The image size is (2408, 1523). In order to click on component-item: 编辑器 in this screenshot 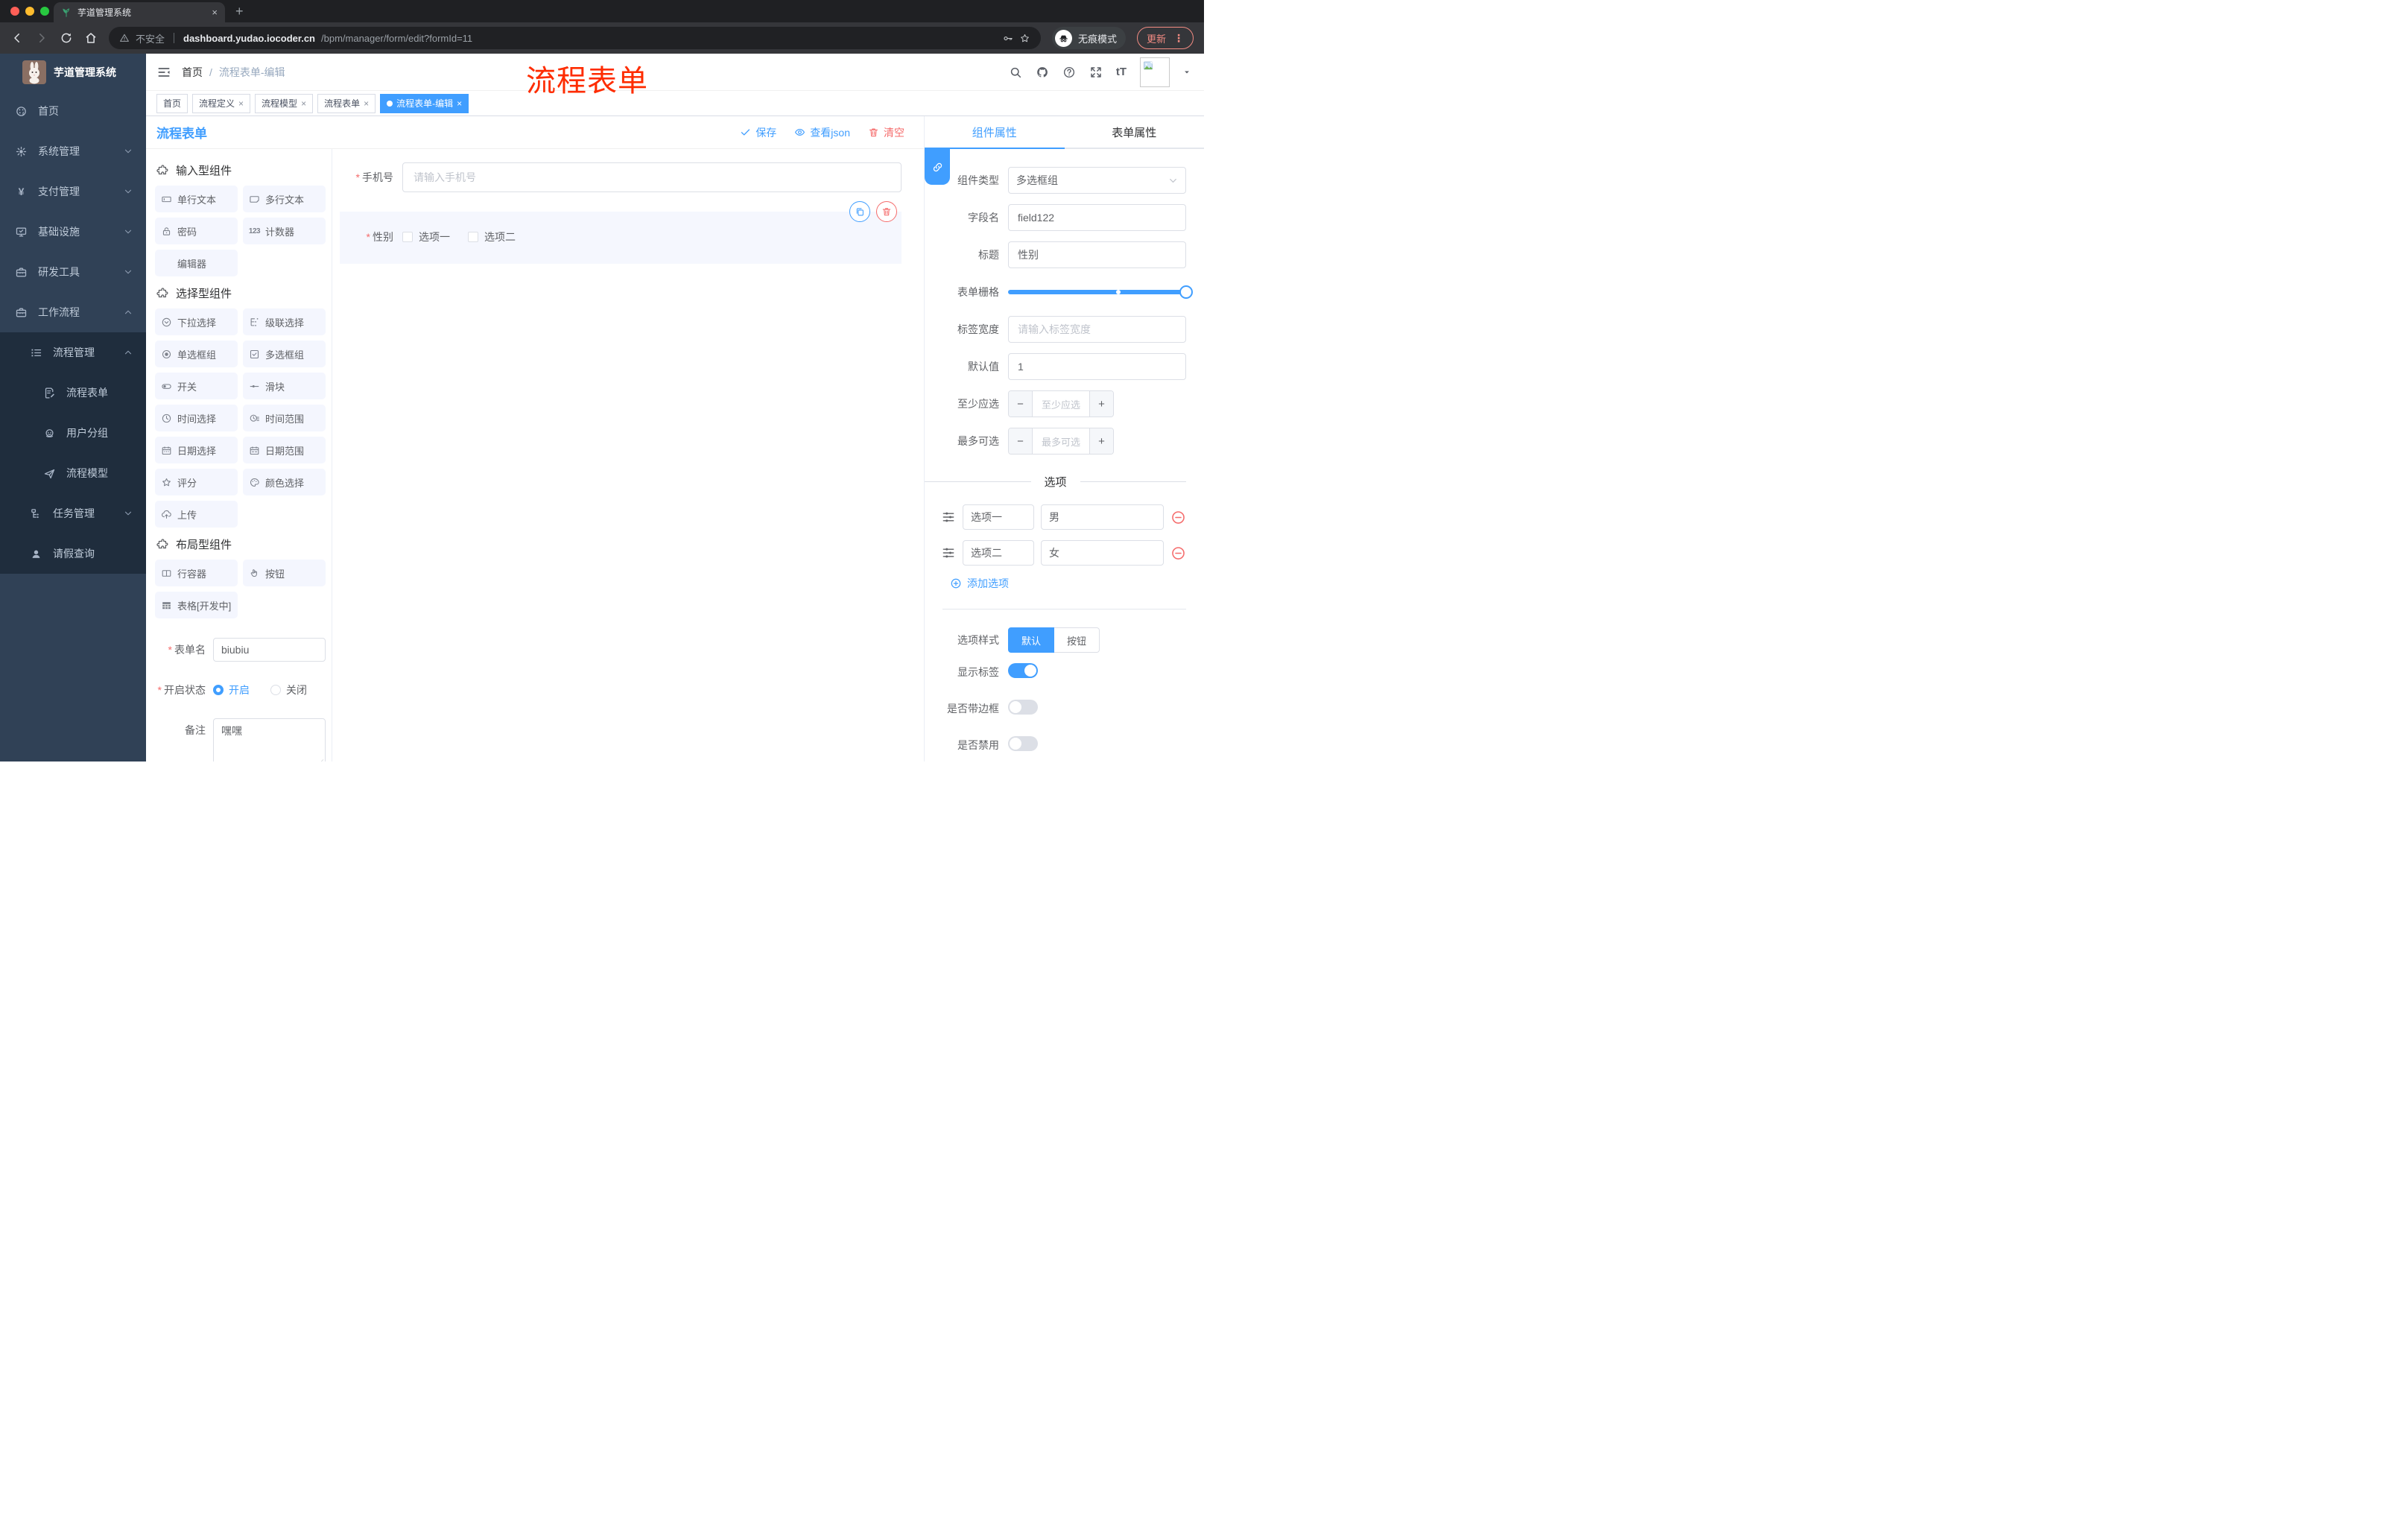, I will do `click(196, 263)`.